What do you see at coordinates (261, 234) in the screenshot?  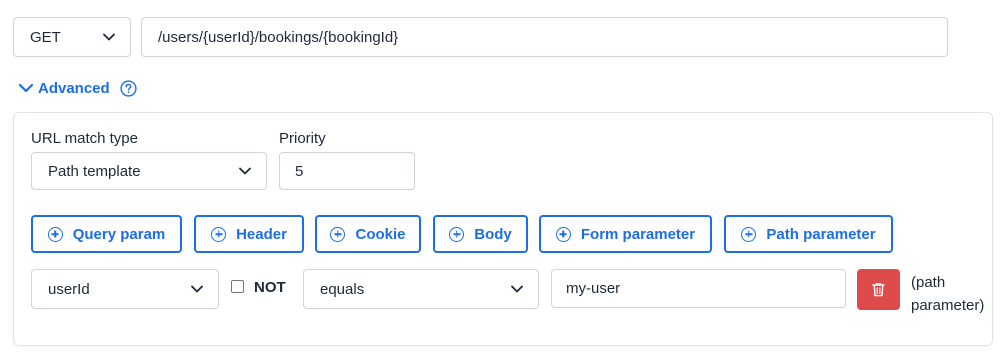 I see `add-header-label: Header` at bounding box center [261, 234].